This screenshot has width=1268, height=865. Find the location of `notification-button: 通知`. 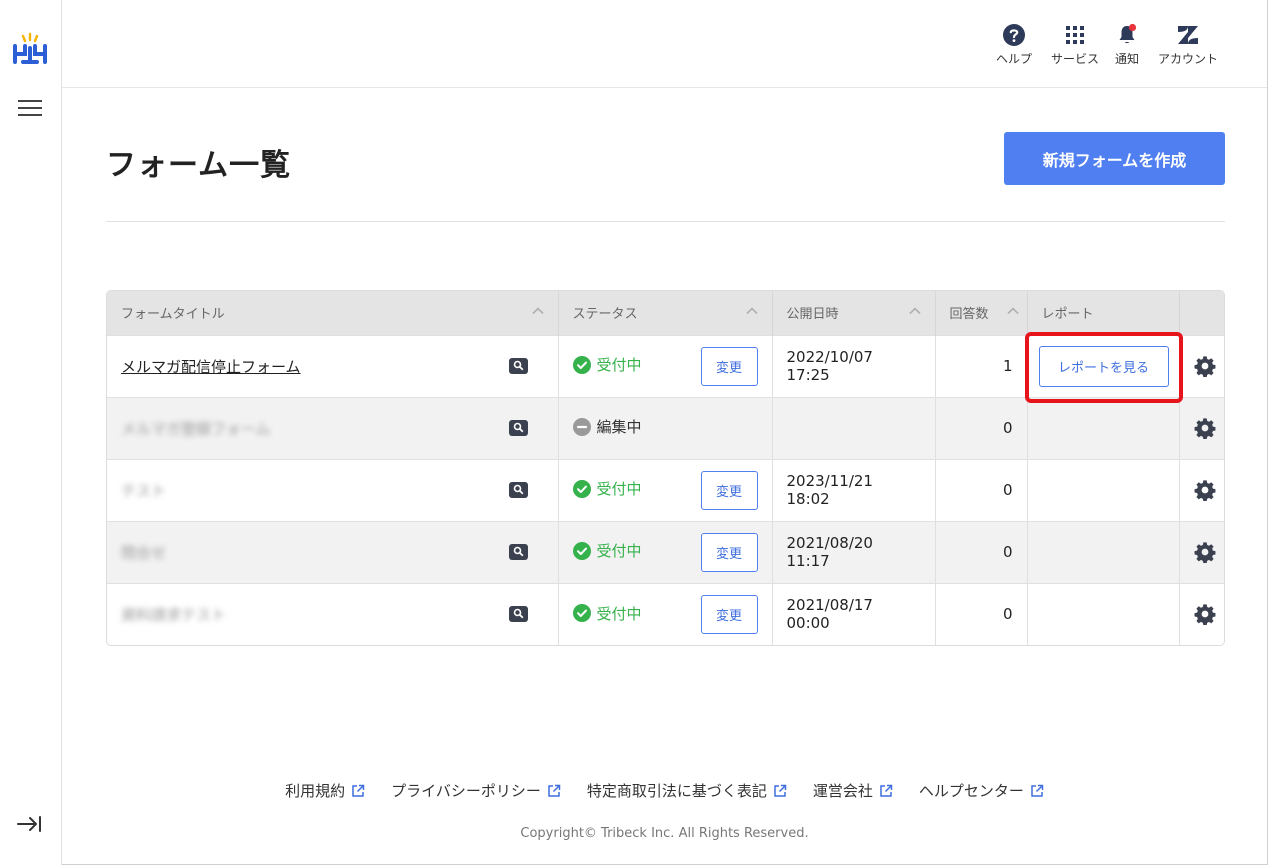

notification-button: 通知 is located at coordinates (1127, 44).